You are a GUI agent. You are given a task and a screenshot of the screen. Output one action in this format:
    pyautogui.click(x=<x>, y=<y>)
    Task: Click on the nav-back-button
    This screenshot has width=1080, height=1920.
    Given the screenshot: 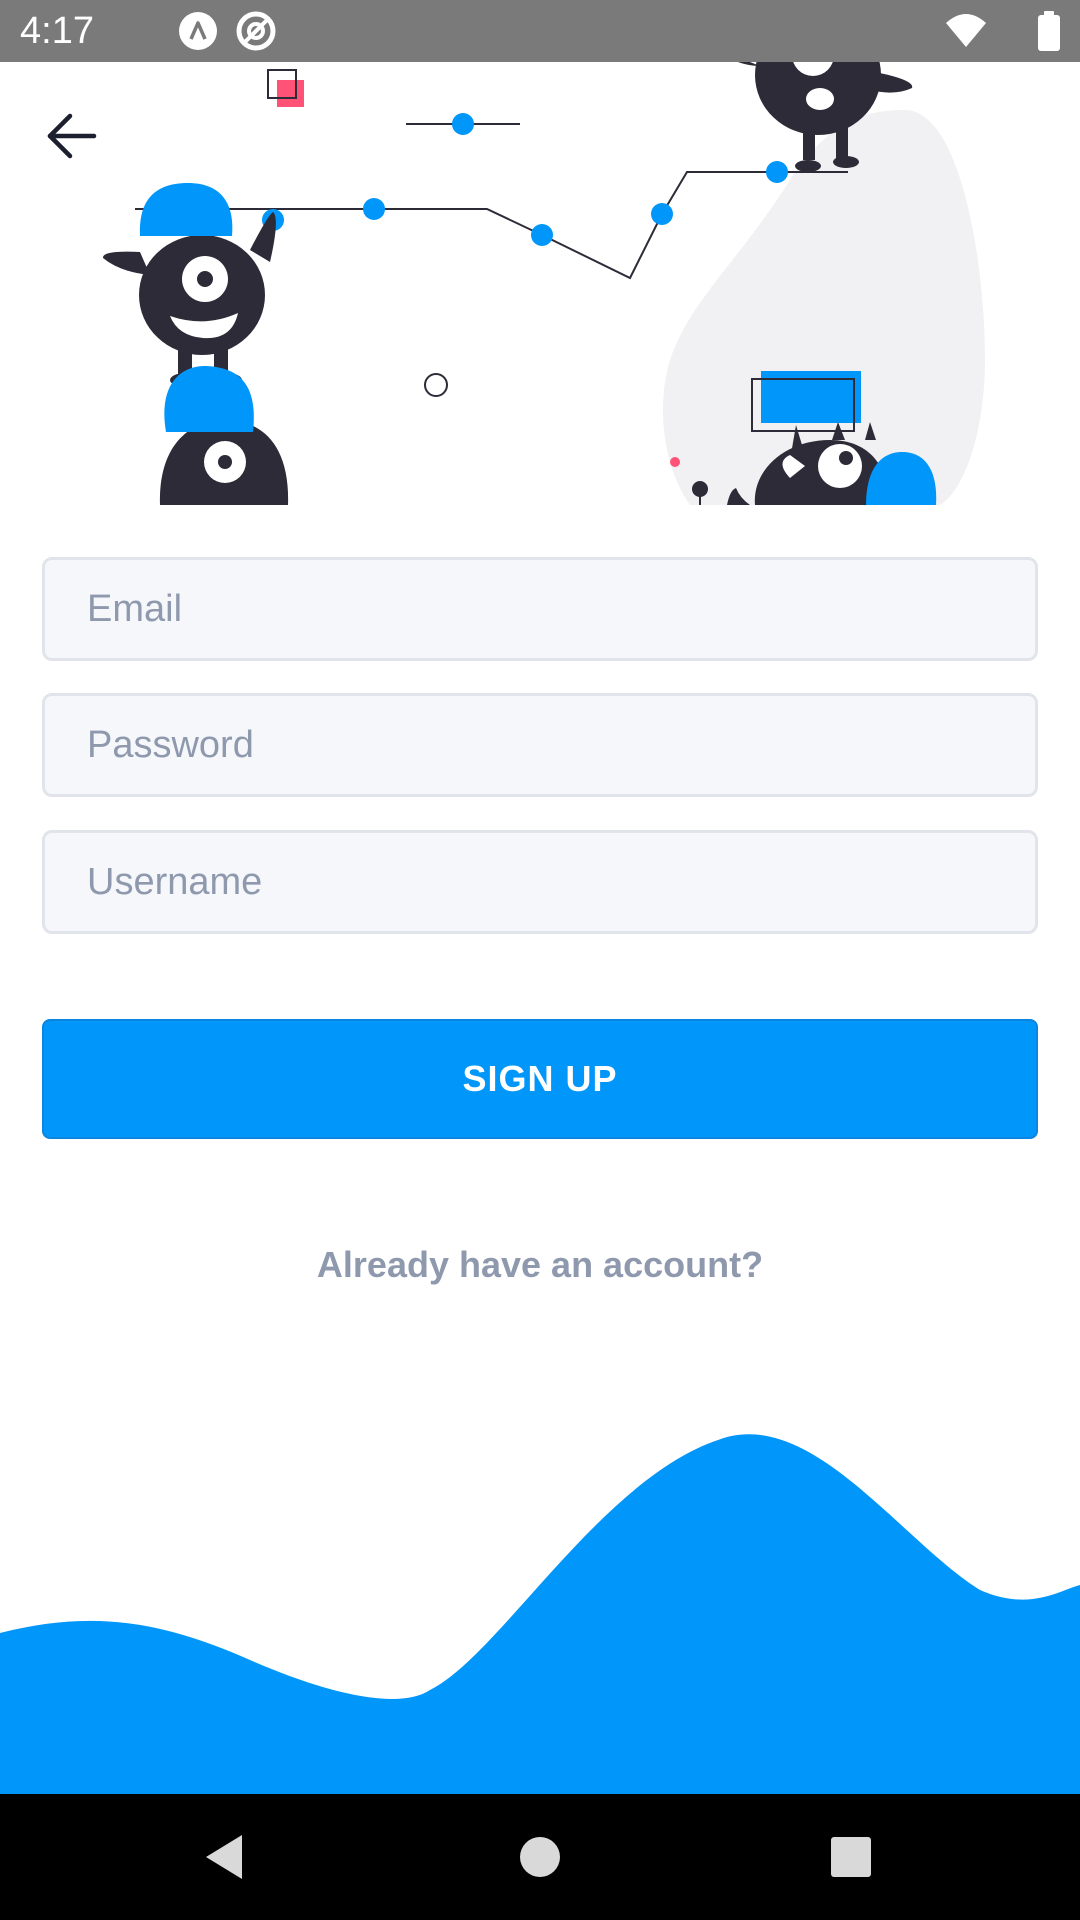 What is the action you would take?
    pyautogui.click(x=226, y=1857)
    